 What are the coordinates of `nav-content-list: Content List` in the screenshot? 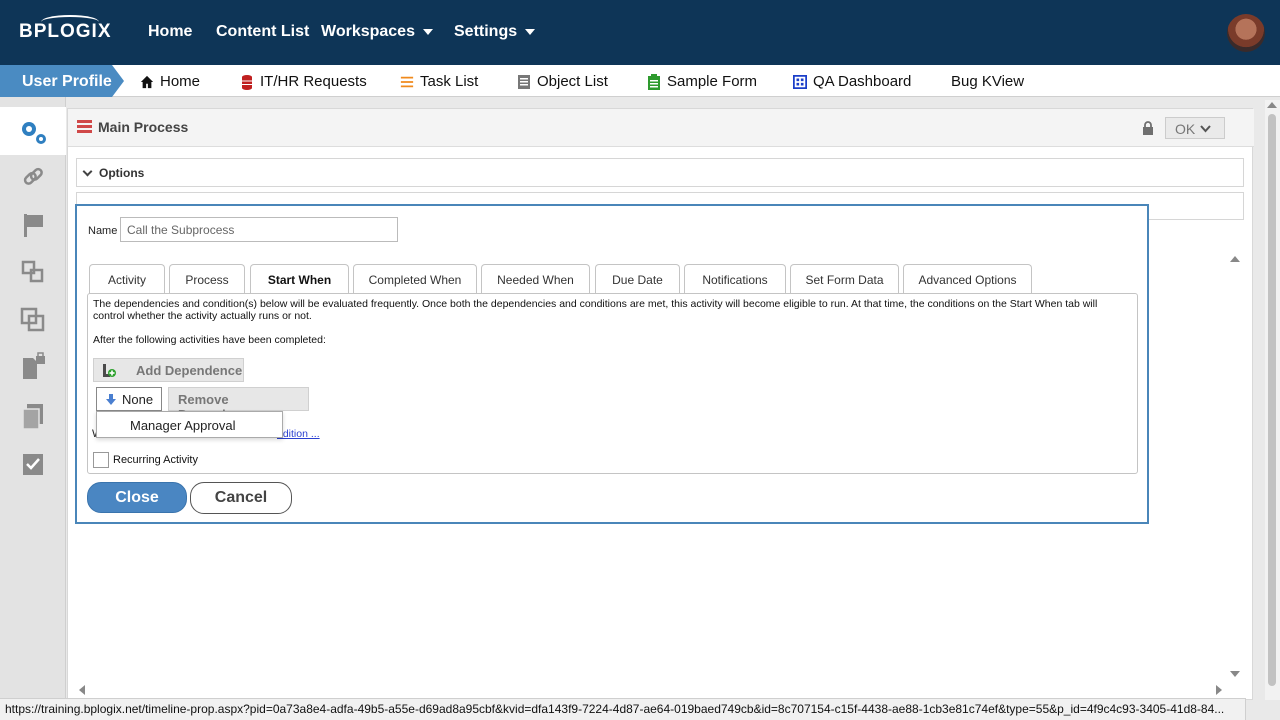 It's located at (262, 32).